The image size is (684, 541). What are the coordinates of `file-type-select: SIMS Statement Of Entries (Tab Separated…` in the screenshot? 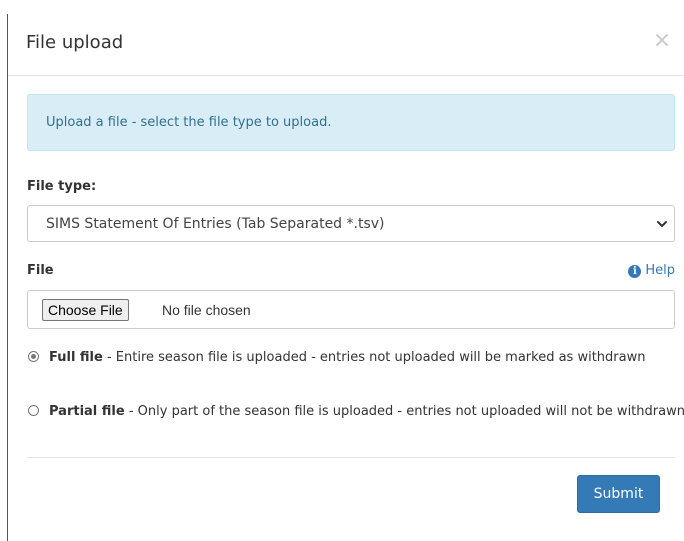 It's located at (351, 223).